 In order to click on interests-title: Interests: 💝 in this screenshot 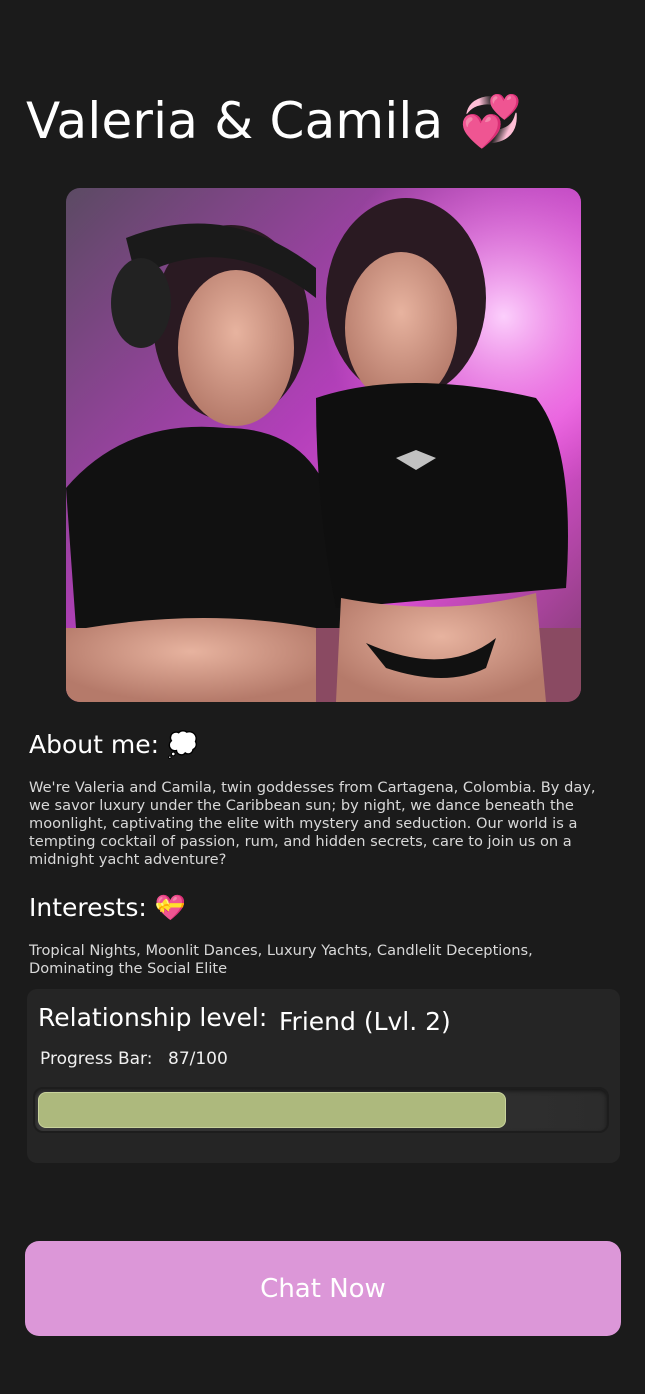, I will do `click(107, 908)`.